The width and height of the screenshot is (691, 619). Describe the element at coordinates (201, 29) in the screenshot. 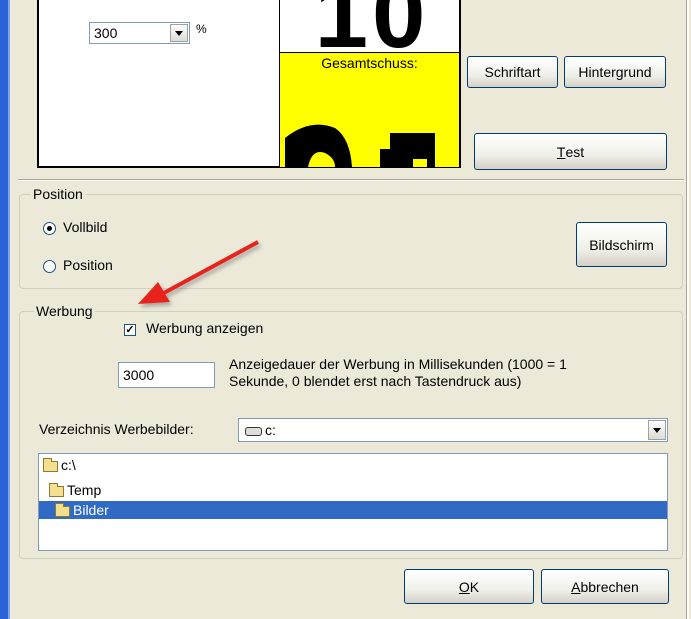

I see `size-unit: %` at that location.